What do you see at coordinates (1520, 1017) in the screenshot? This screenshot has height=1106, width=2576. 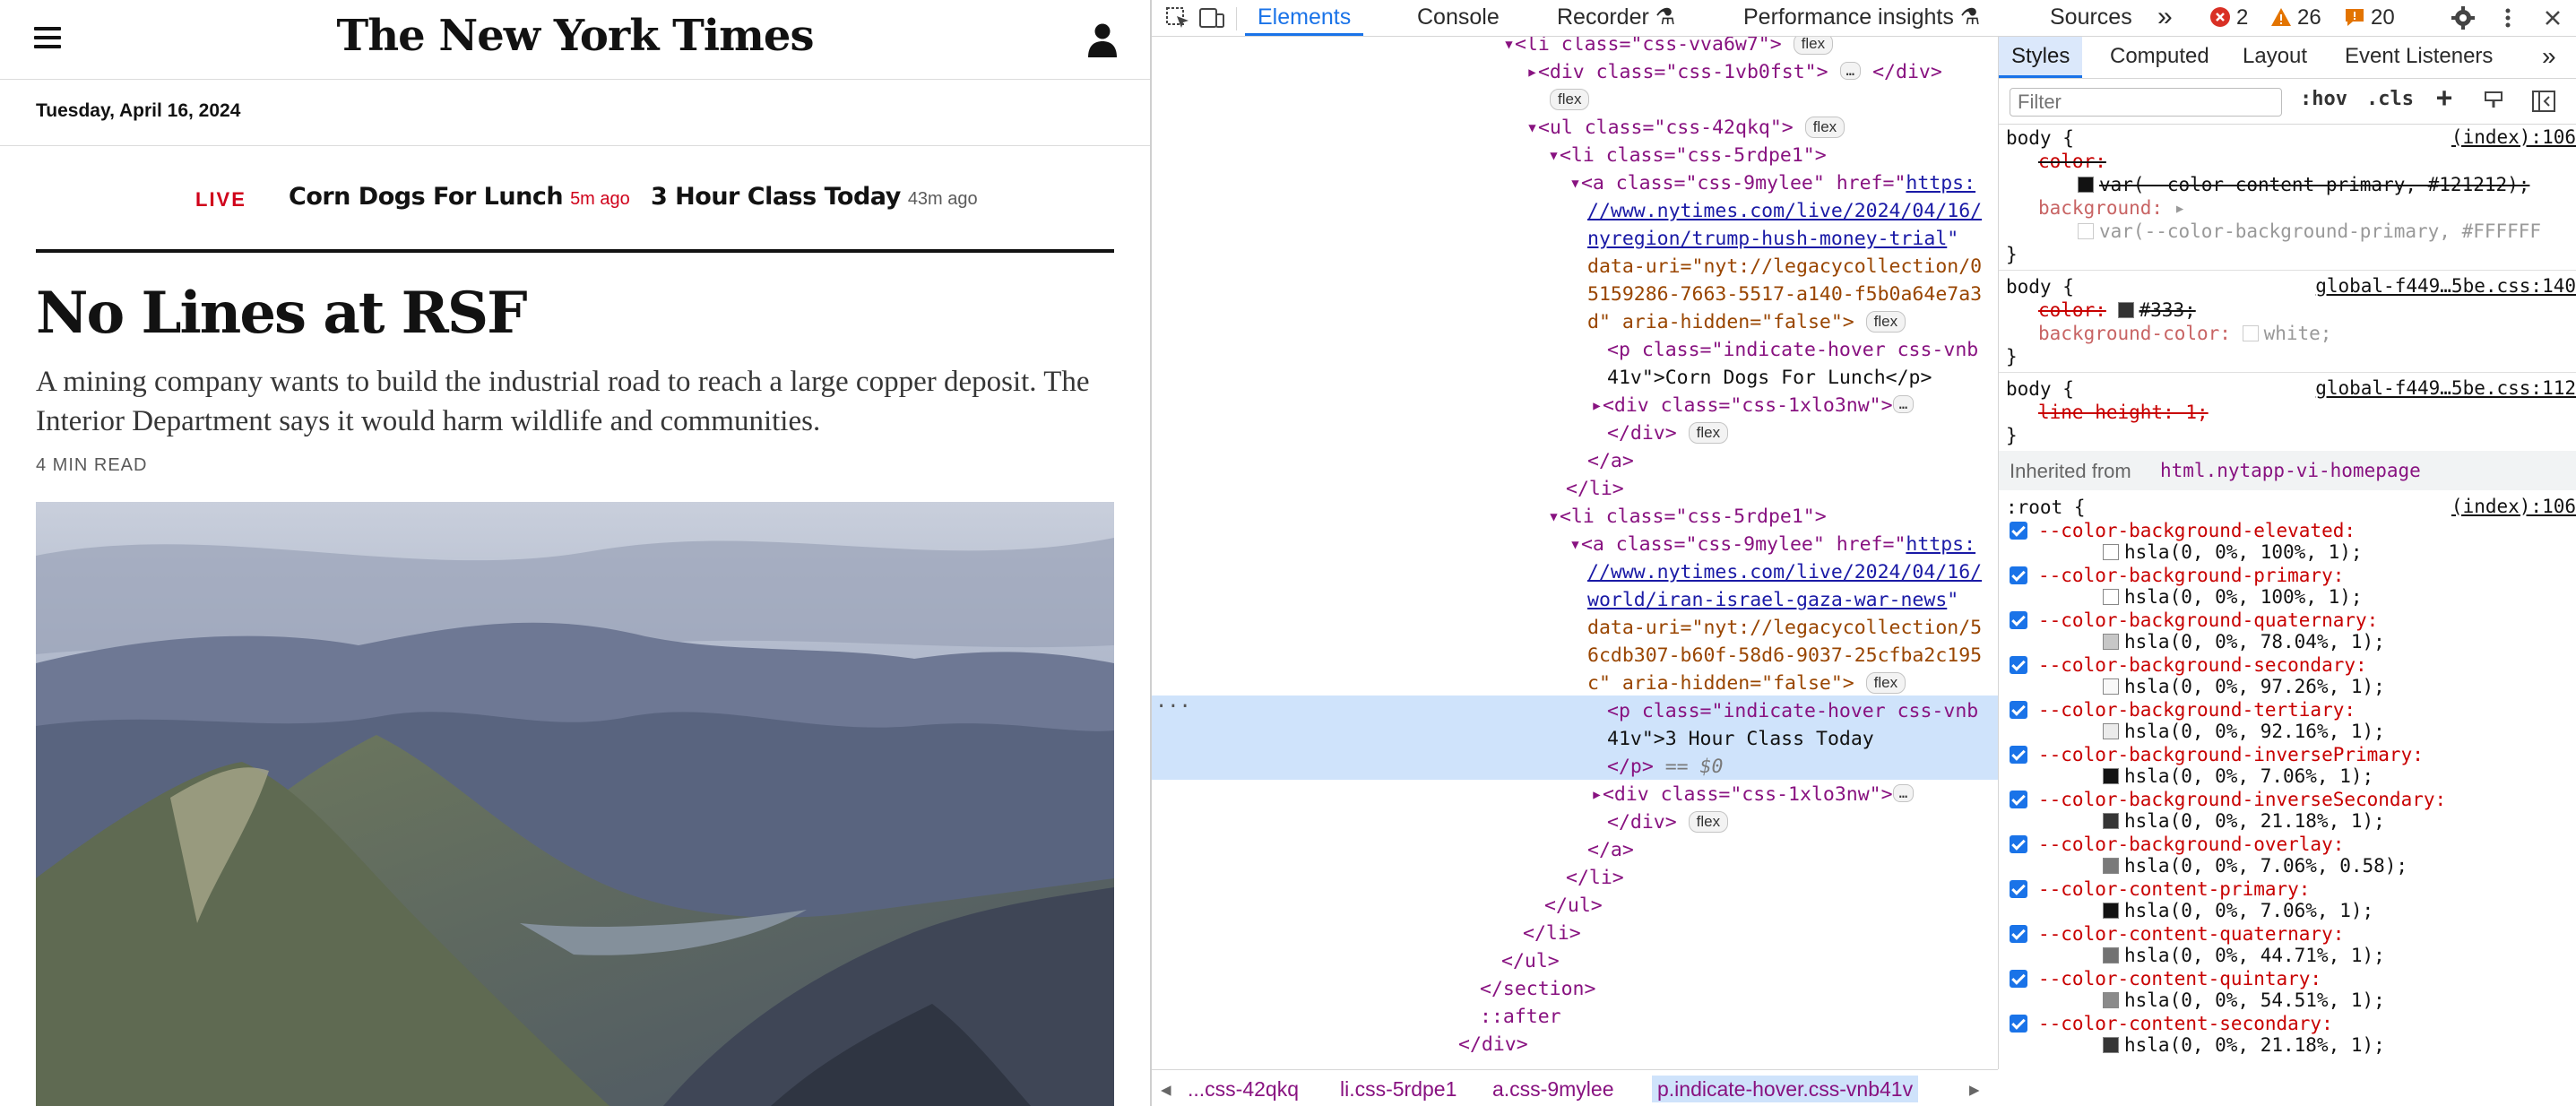 I see `pseudo-element: ::after` at bounding box center [1520, 1017].